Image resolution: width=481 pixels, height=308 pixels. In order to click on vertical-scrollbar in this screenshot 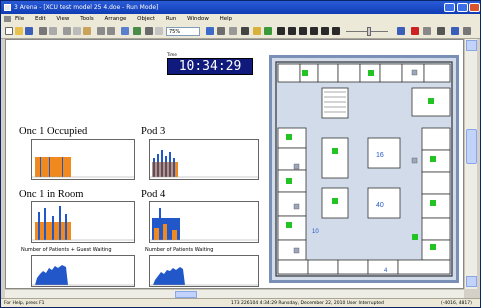, I will do `click(470, 164)`.